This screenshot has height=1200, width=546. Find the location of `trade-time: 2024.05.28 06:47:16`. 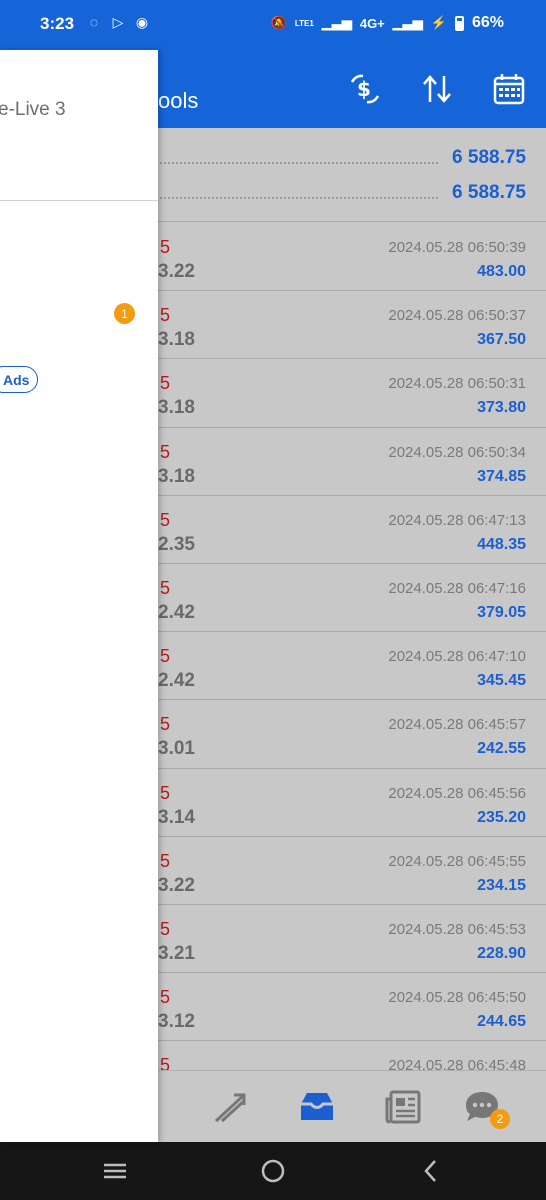

trade-time: 2024.05.28 06:47:16 is located at coordinates (457, 588).